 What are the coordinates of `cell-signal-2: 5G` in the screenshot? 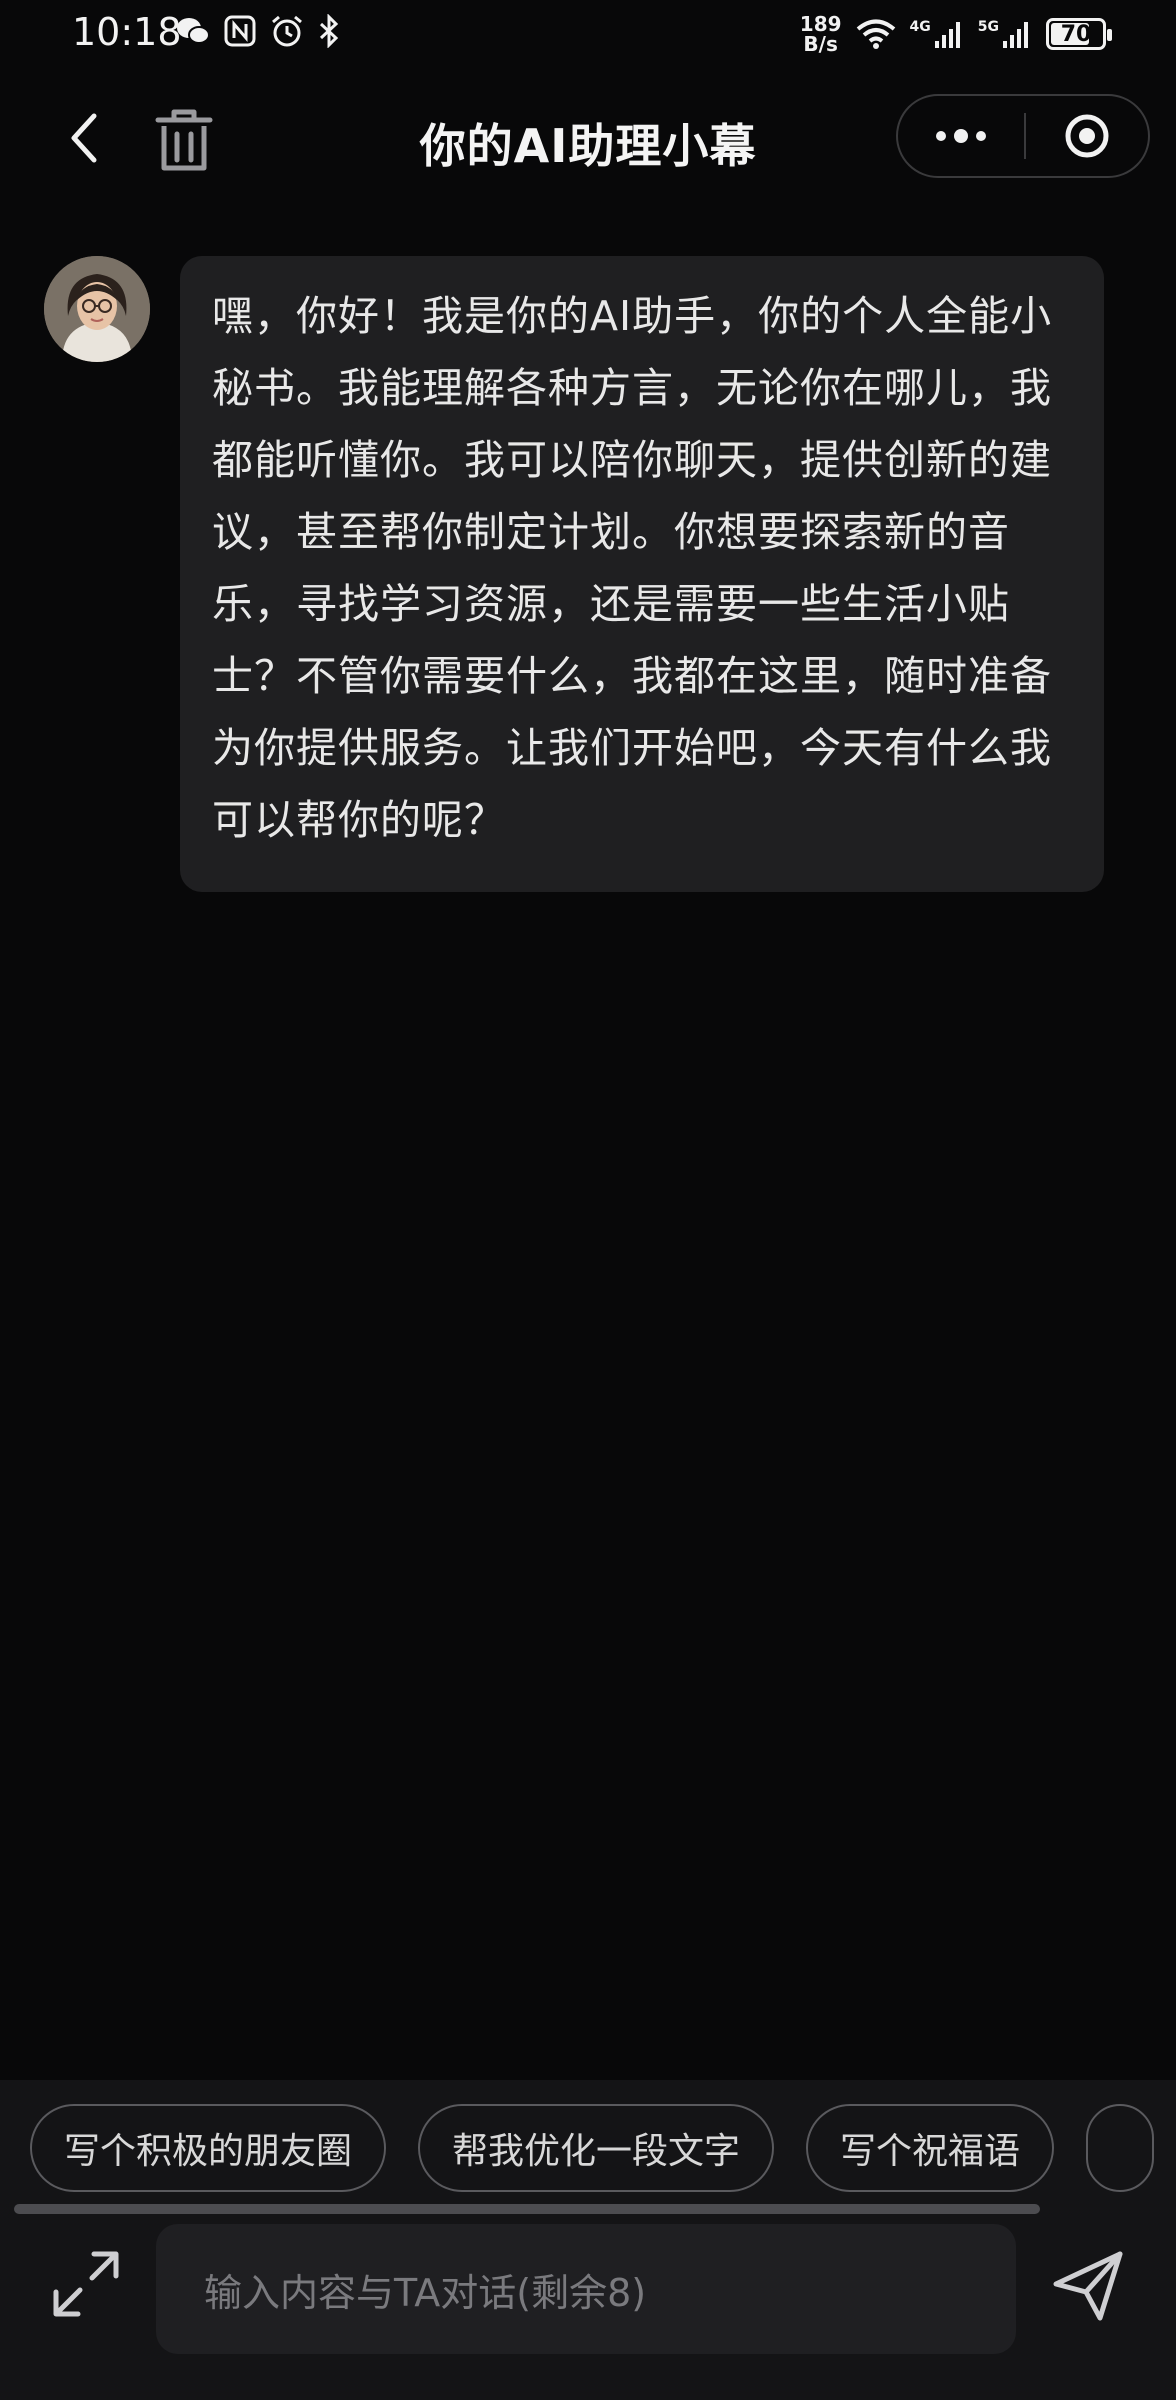 It's located at (1005, 34).